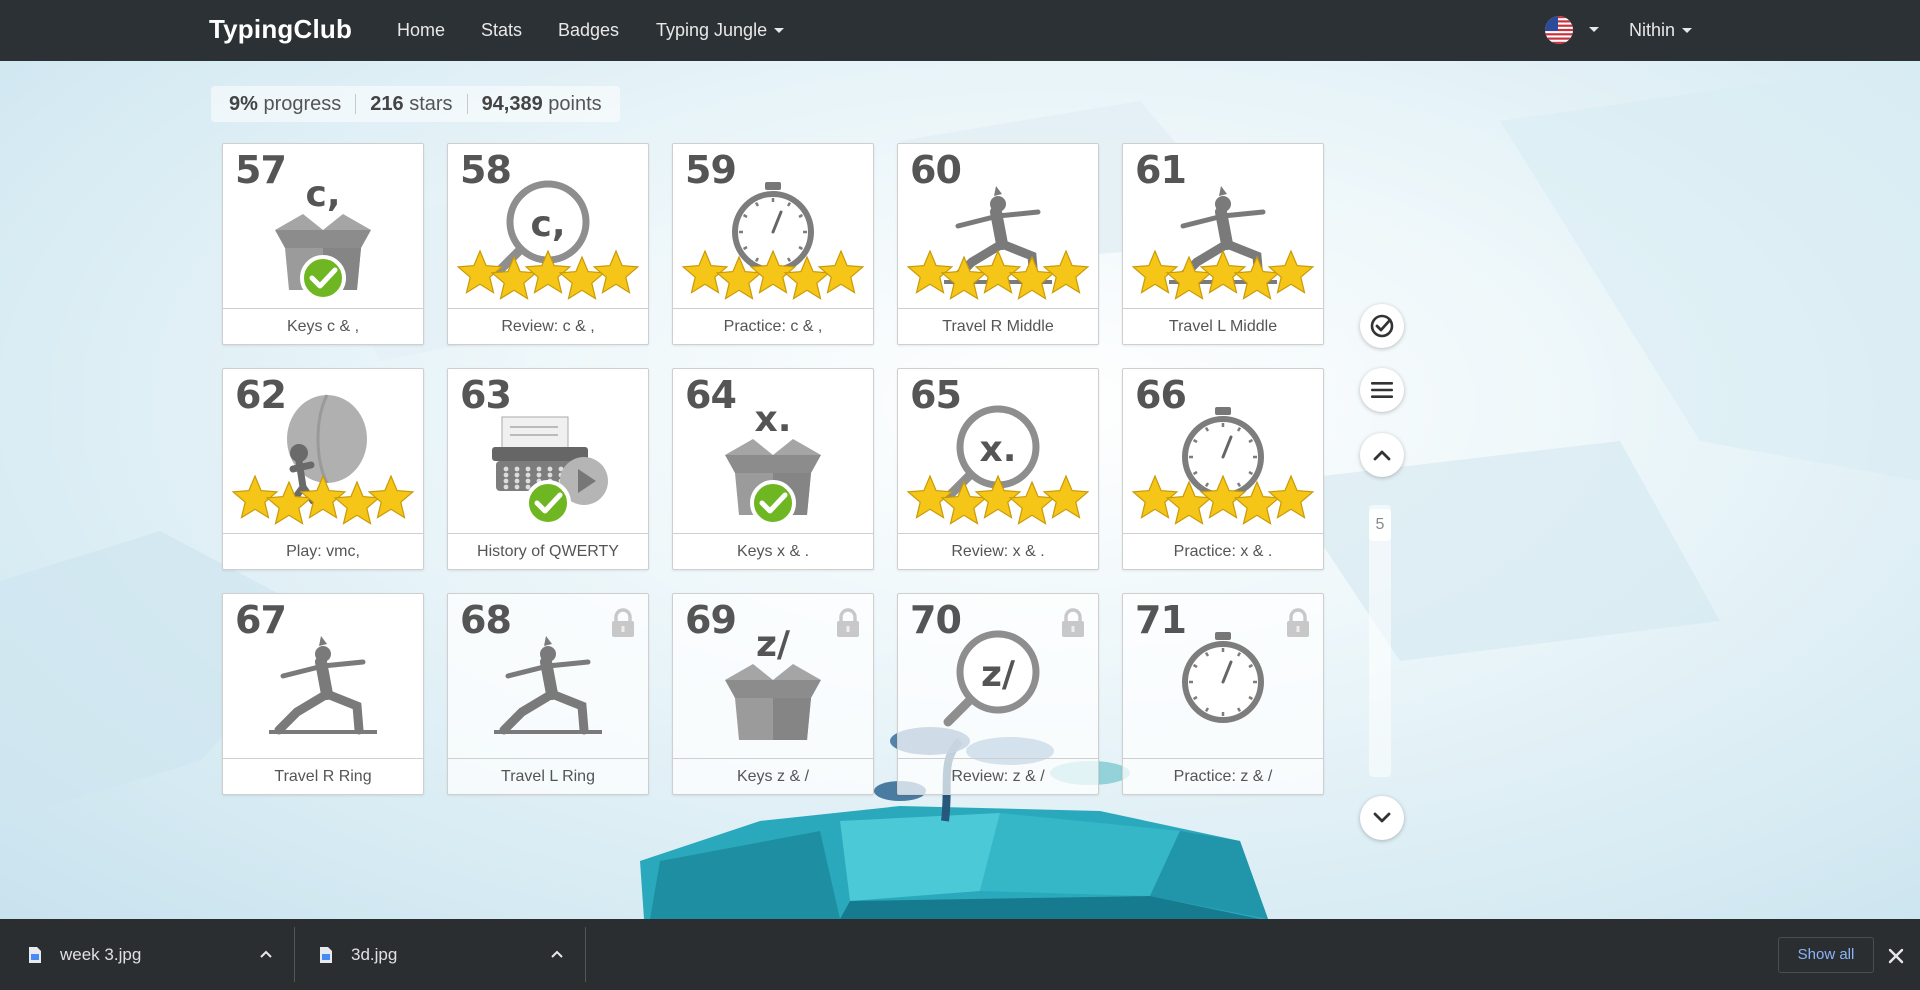 The height and width of the screenshot is (990, 1920). Describe the element at coordinates (1223, 244) in the screenshot. I see `lesson-card: 61 Travel L Middle` at that location.